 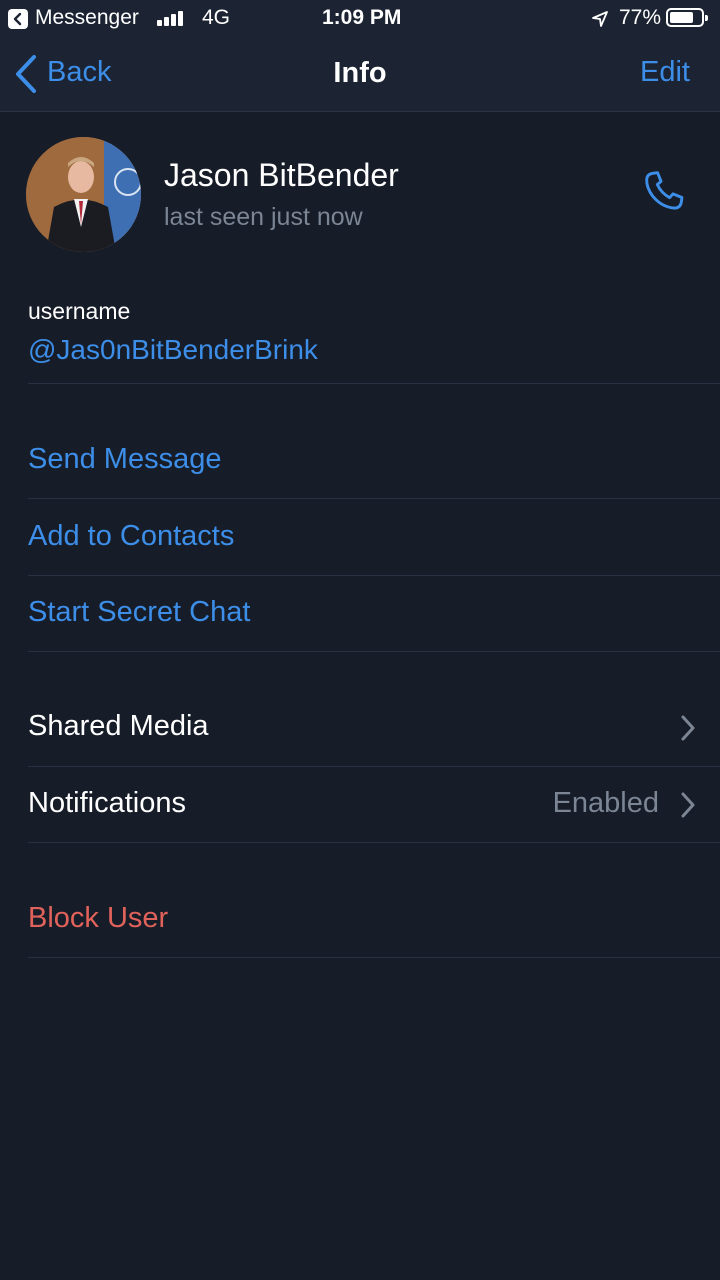 What do you see at coordinates (139, 612) in the screenshot?
I see `start-secret-chat-button: Start Secret Chat` at bounding box center [139, 612].